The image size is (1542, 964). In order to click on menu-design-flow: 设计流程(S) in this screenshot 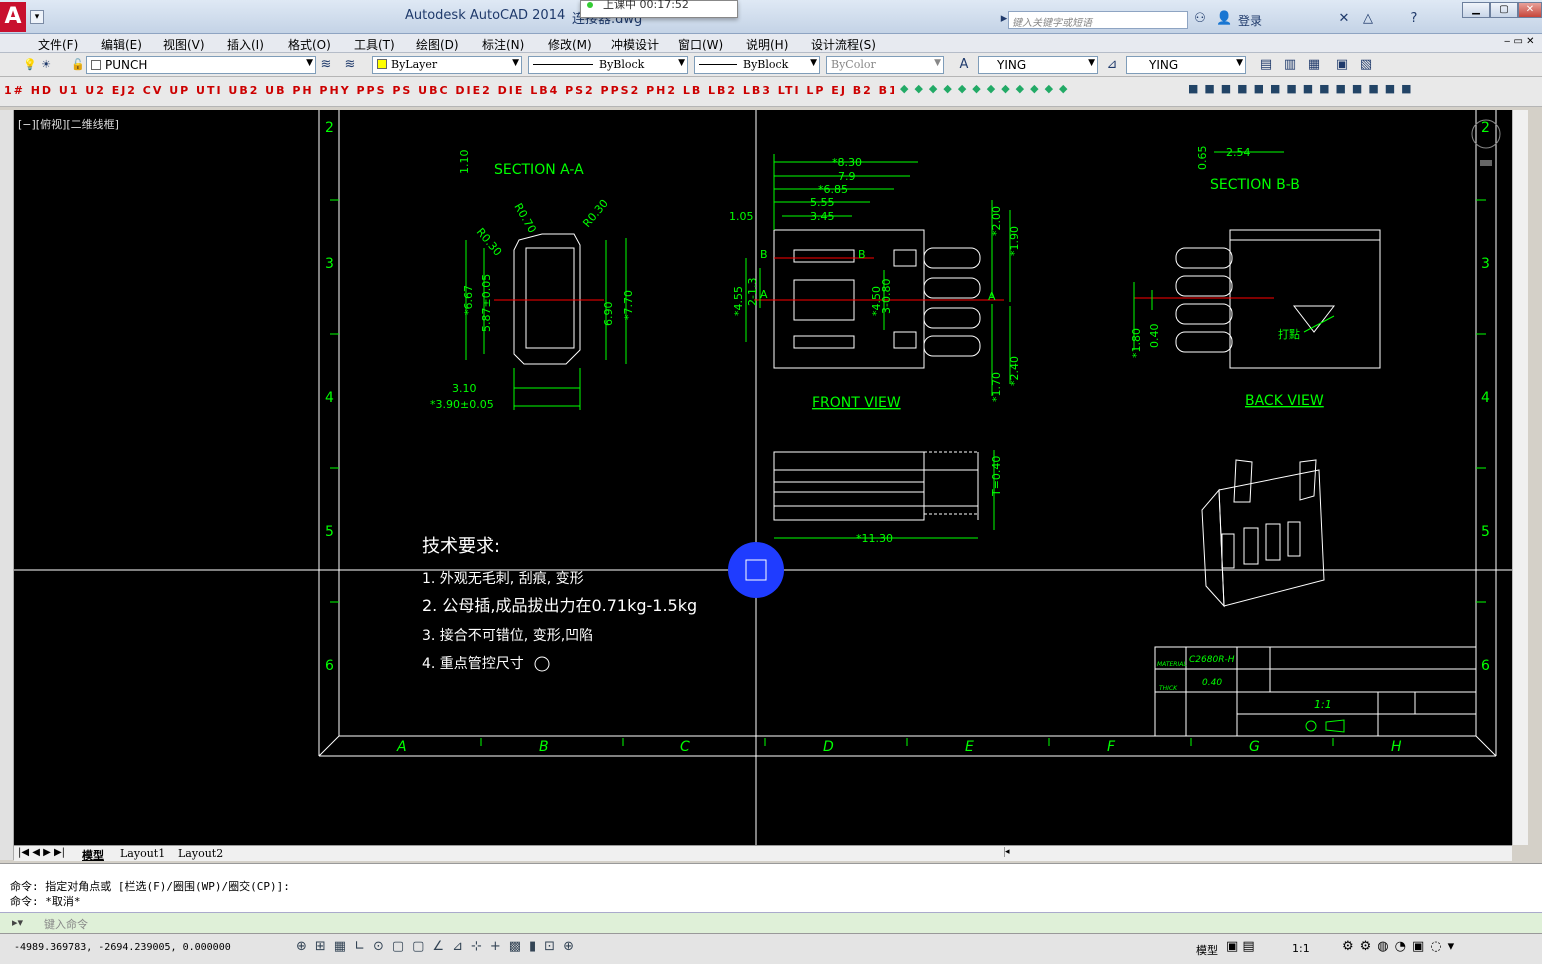, I will do `click(843, 44)`.